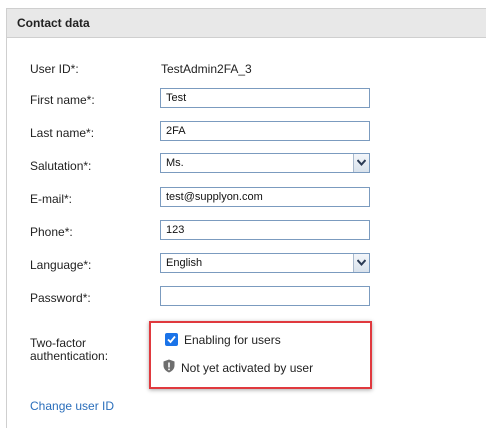  What do you see at coordinates (206, 69) in the screenshot?
I see `user-id-value: TestAdmin2FA_3` at bounding box center [206, 69].